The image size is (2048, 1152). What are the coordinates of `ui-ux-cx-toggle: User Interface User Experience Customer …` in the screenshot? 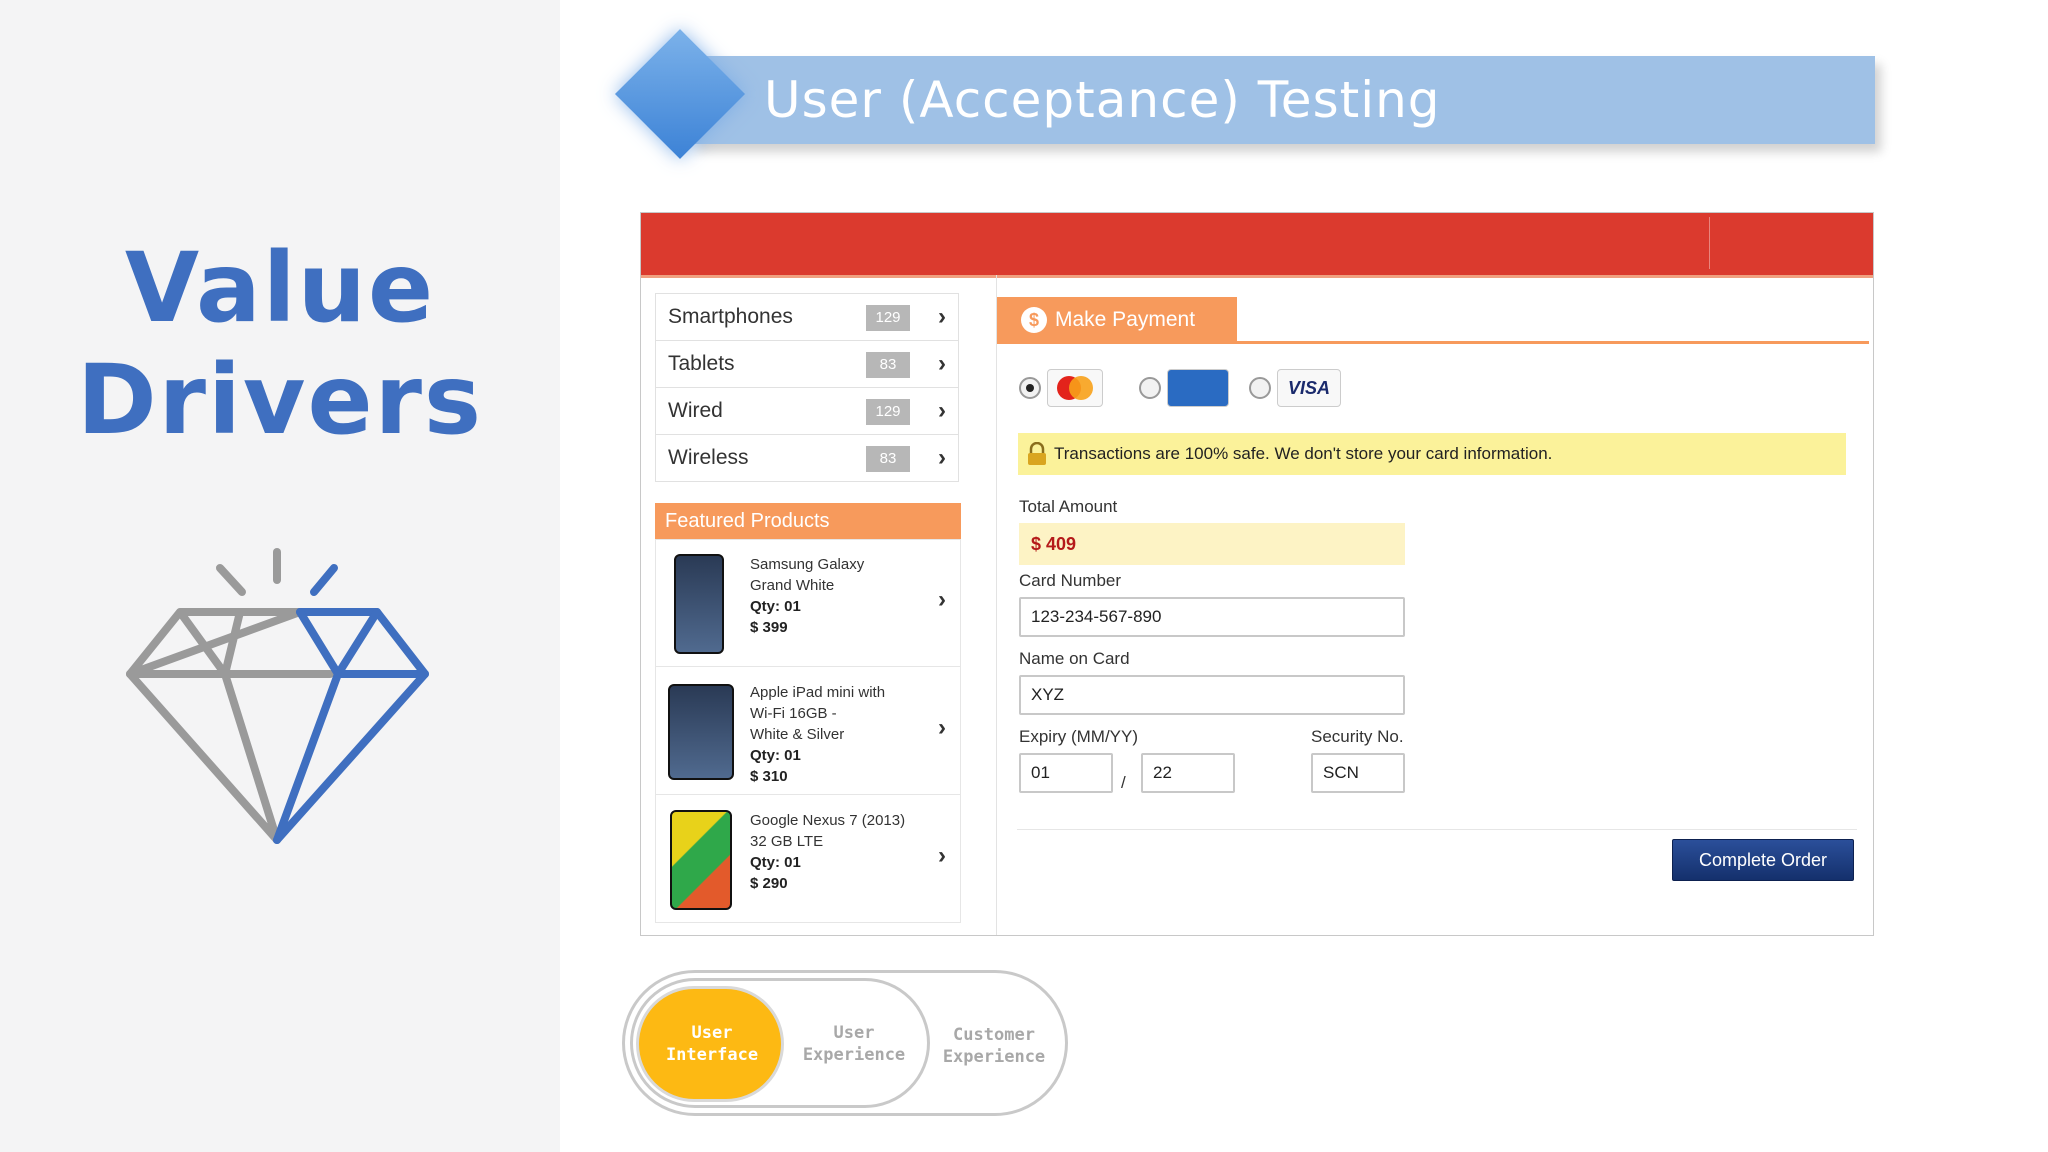 It's located at (847, 1046).